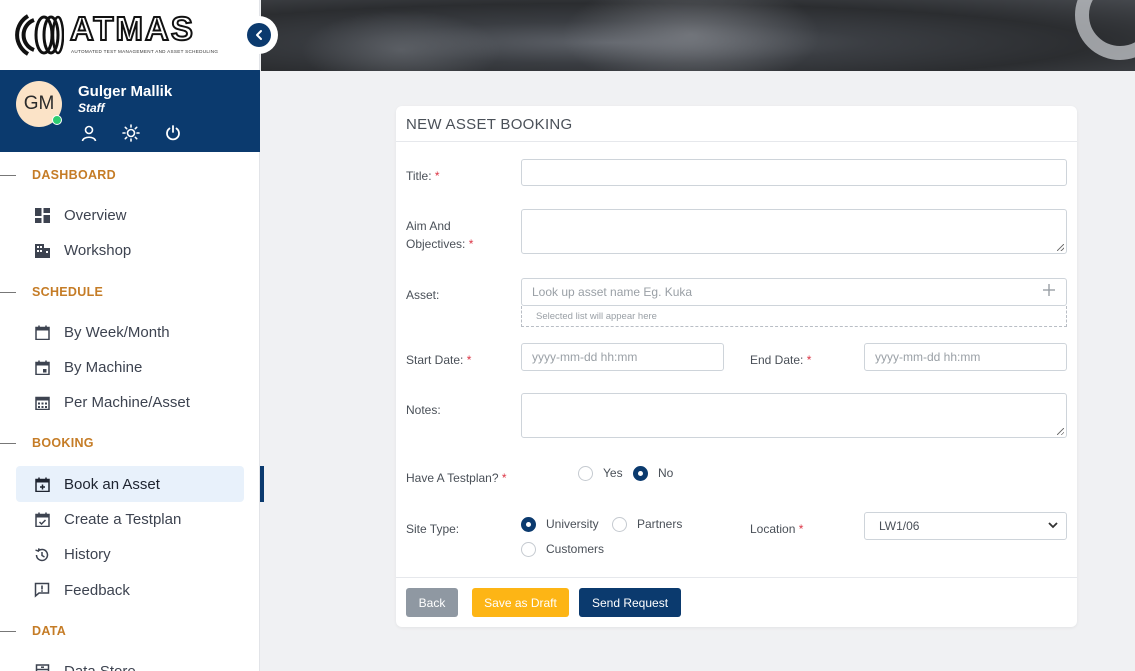 The height and width of the screenshot is (671, 1135). I want to click on site-university-label: University, so click(572, 524).